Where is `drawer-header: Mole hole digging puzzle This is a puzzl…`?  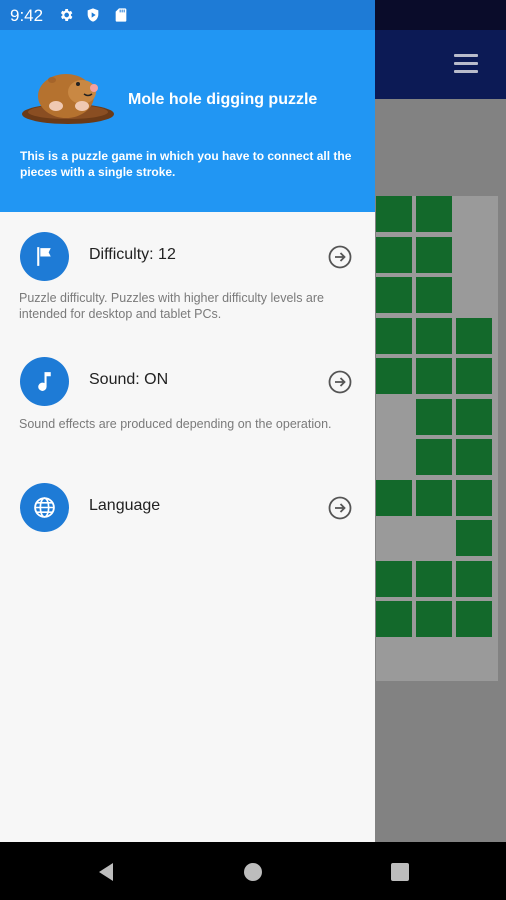
drawer-header: Mole hole digging puzzle This is a puzzl… is located at coordinates (187, 121).